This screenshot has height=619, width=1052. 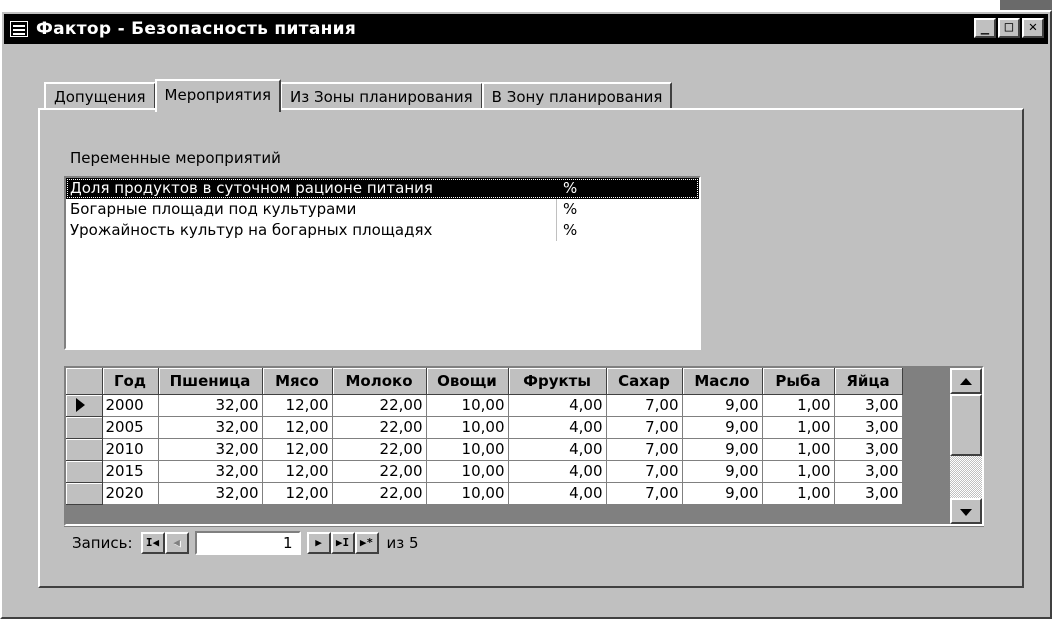 What do you see at coordinates (577, 96) in the screenshot?
I see `tab-to-planning-zone: В Зону планирования` at bounding box center [577, 96].